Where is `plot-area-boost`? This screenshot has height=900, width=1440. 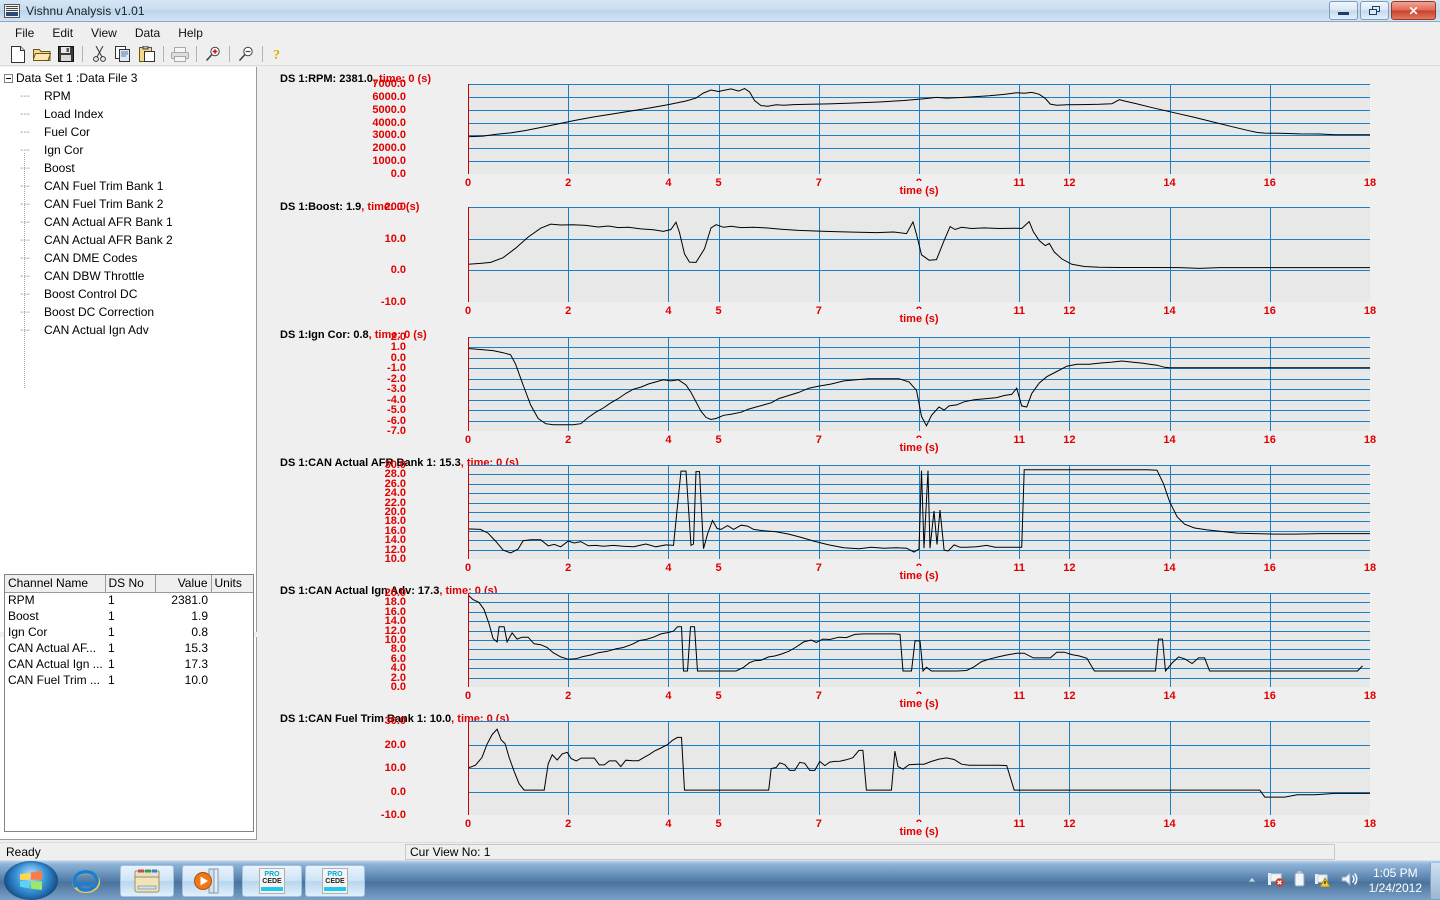
plot-area-boost is located at coordinates (919, 254).